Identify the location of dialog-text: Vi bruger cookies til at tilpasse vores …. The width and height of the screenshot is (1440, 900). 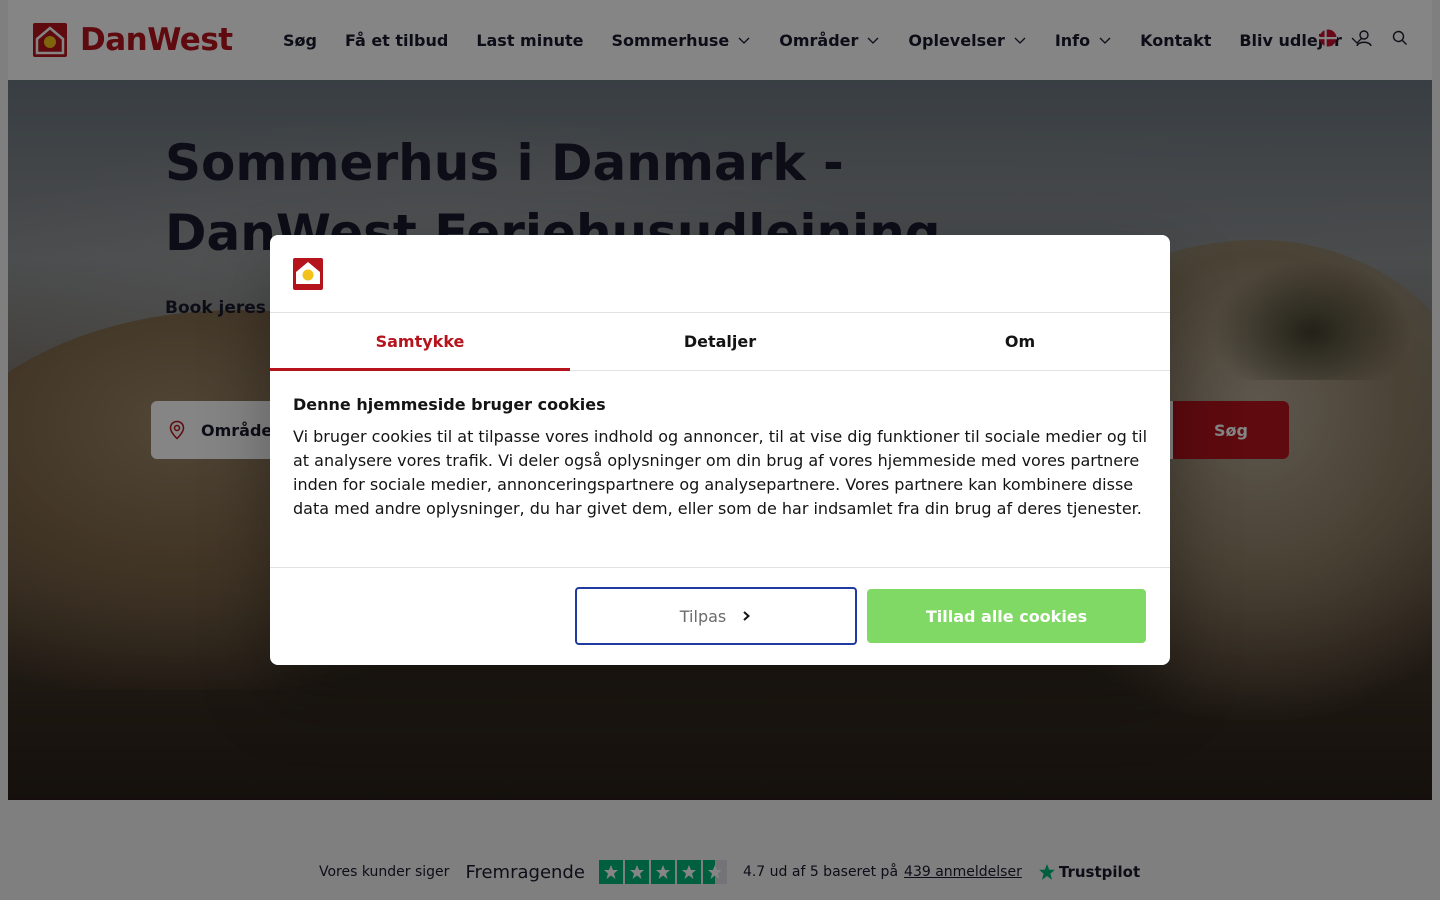
(720, 472).